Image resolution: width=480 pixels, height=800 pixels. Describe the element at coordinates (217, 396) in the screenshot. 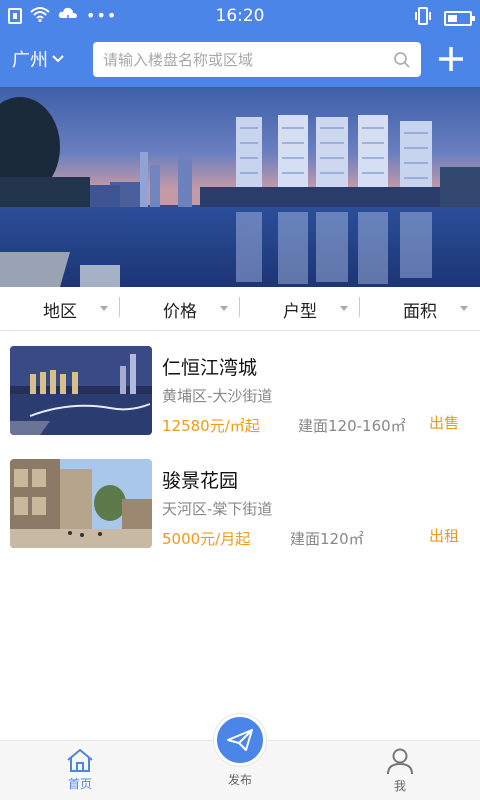

I see `listing-area: 黄埔区-大沙街道` at that location.